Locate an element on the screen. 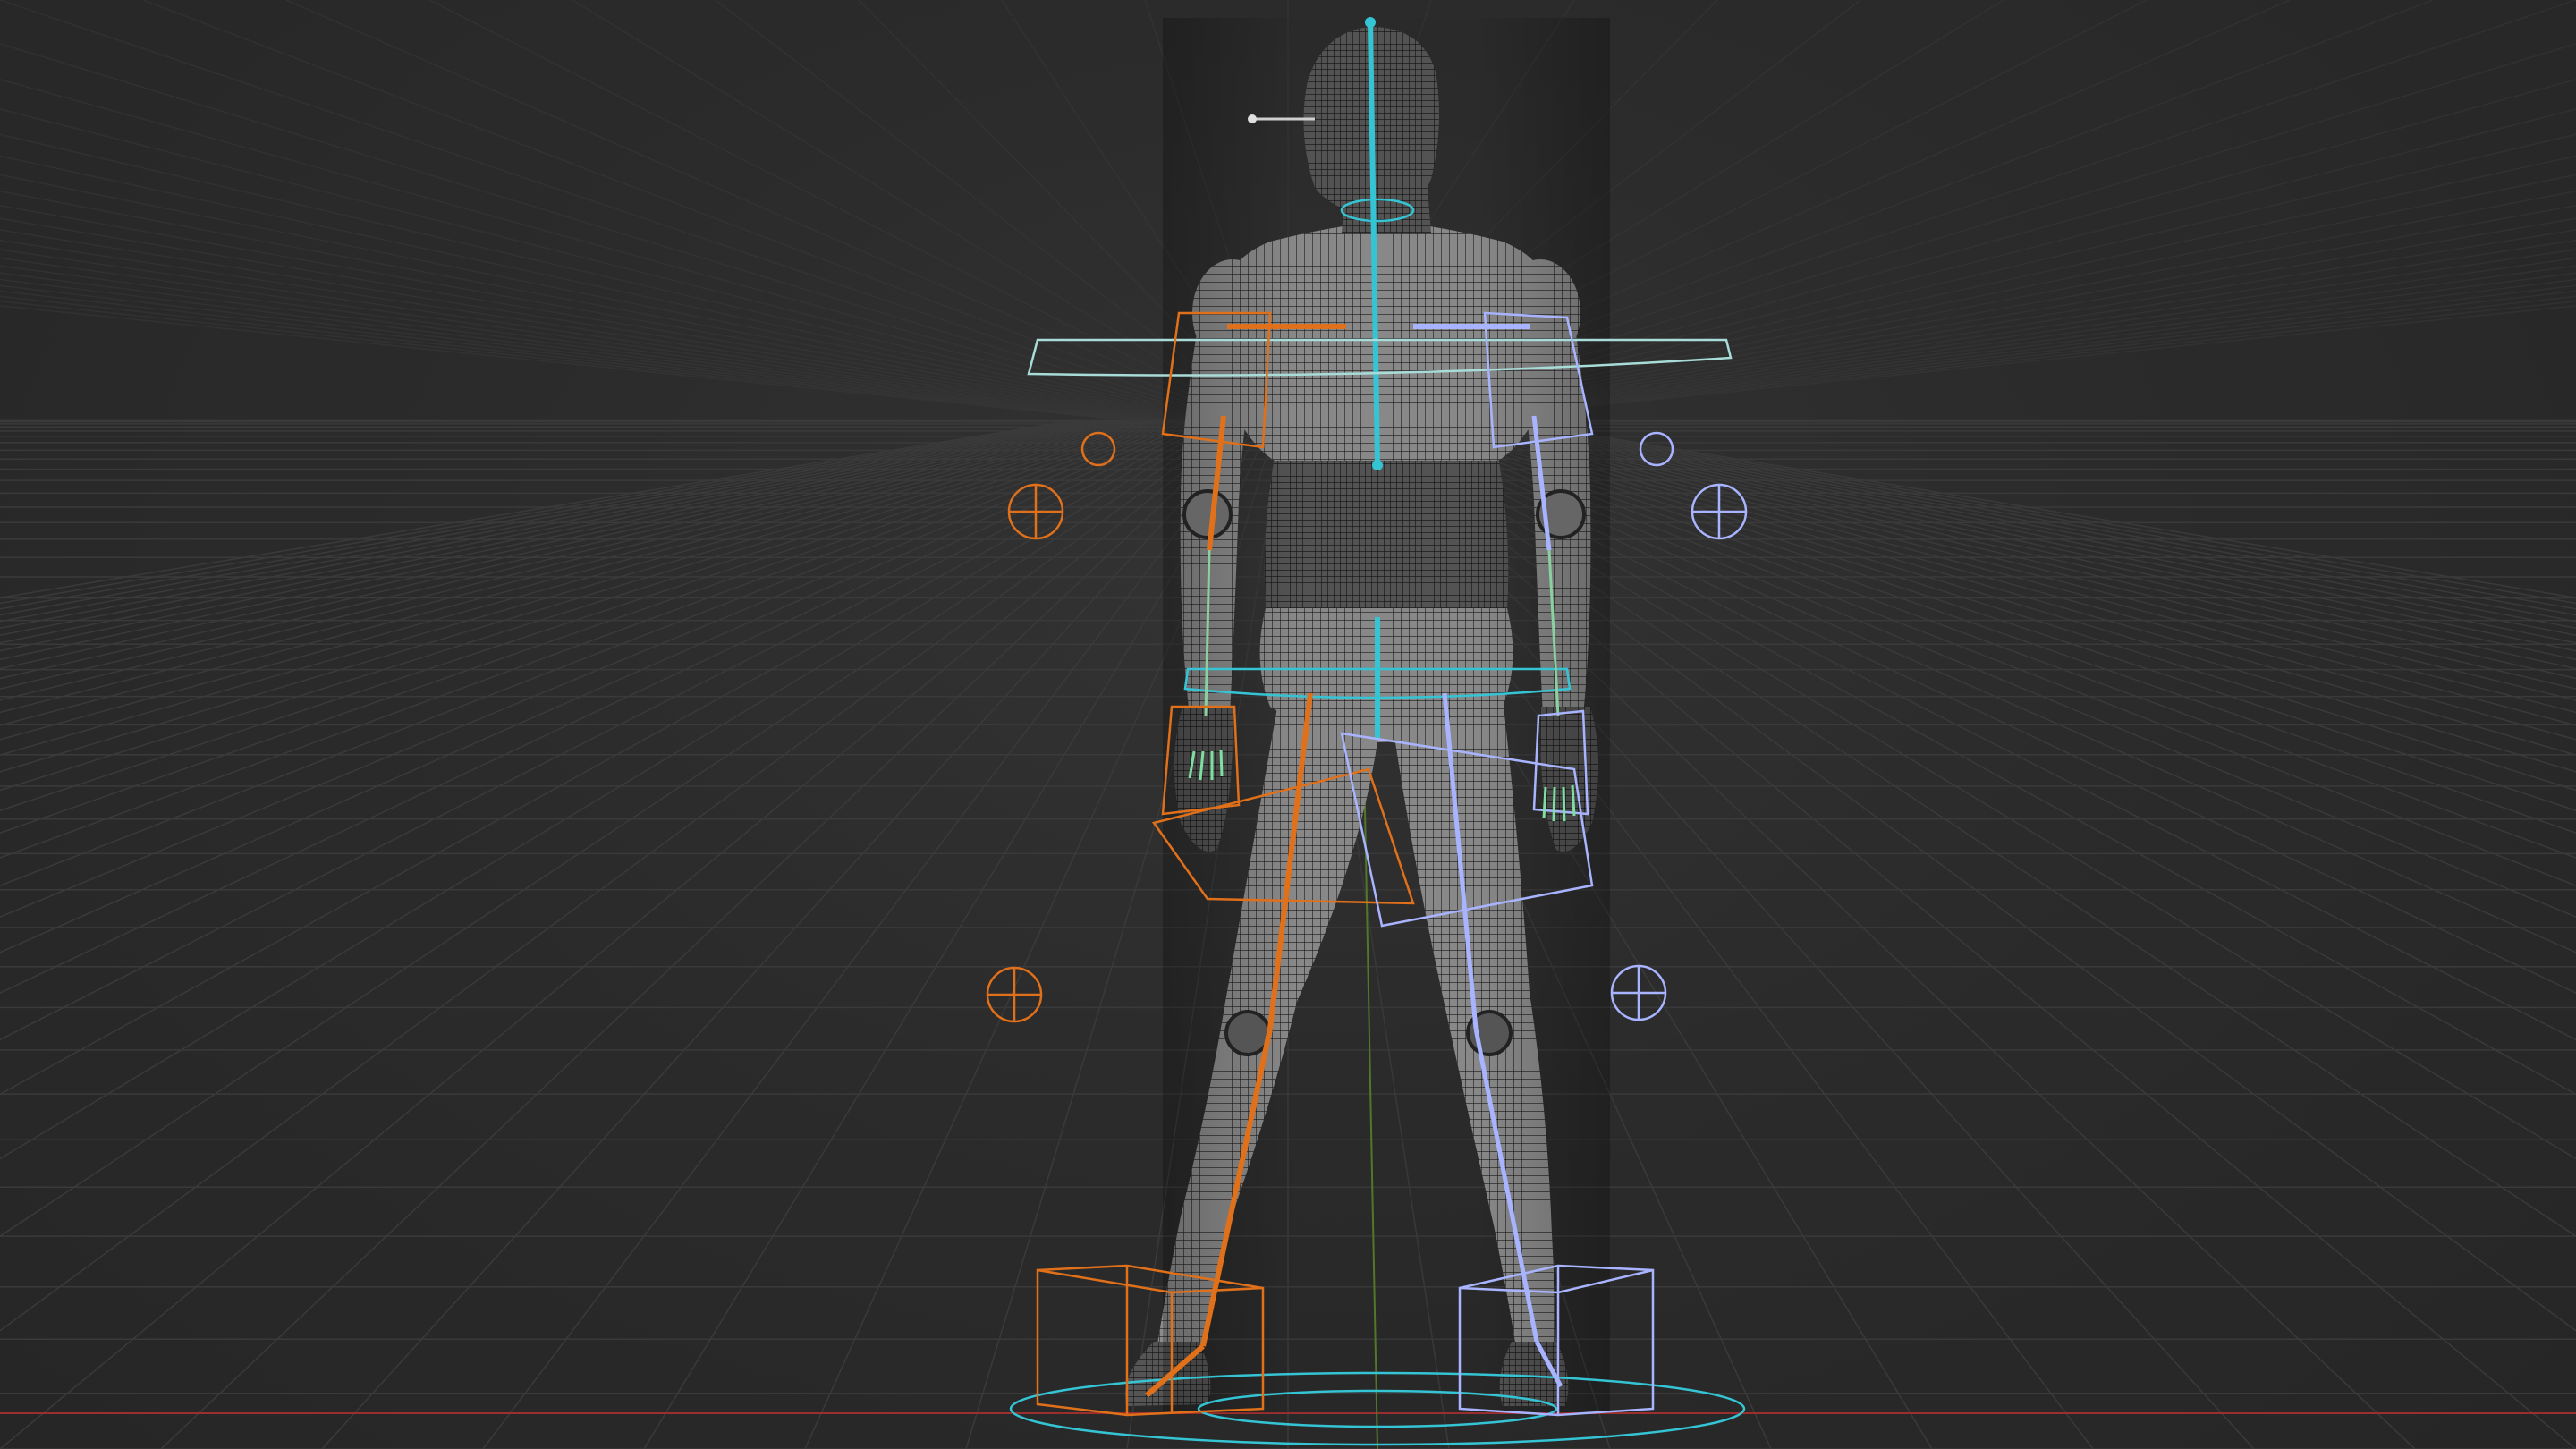  spine-bottom-joint is located at coordinates (1377, 465).